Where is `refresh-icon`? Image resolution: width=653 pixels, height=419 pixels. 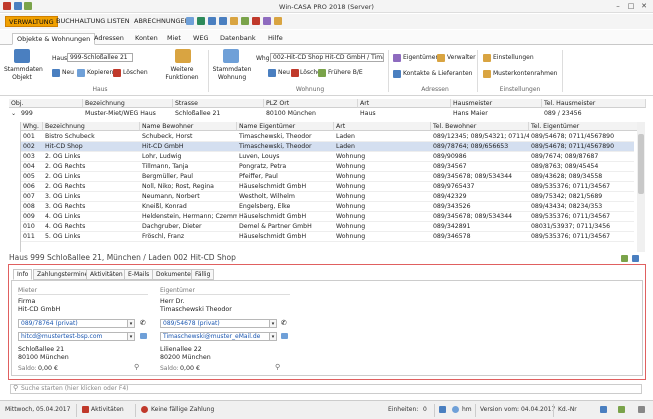
refresh-icon is located at coordinates (624, 258).